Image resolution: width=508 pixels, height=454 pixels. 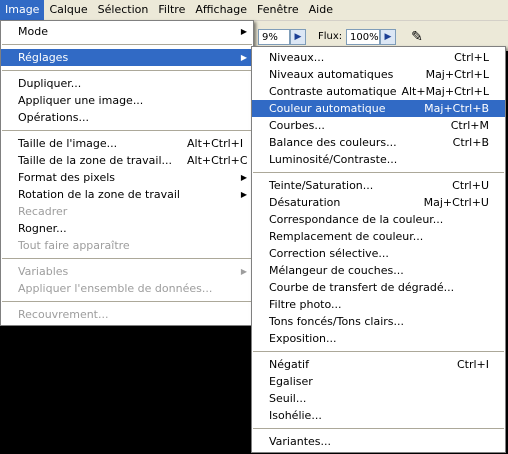 I want to click on menu-item-label: Mode, so click(x=33, y=31).